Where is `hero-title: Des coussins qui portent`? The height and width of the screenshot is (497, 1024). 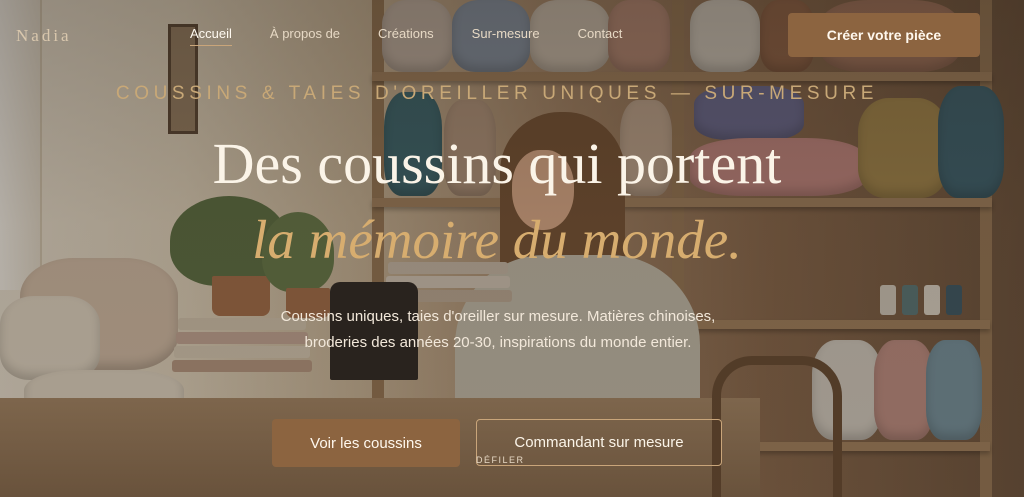 hero-title: Des coussins qui portent is located at coordinates (497, 163).